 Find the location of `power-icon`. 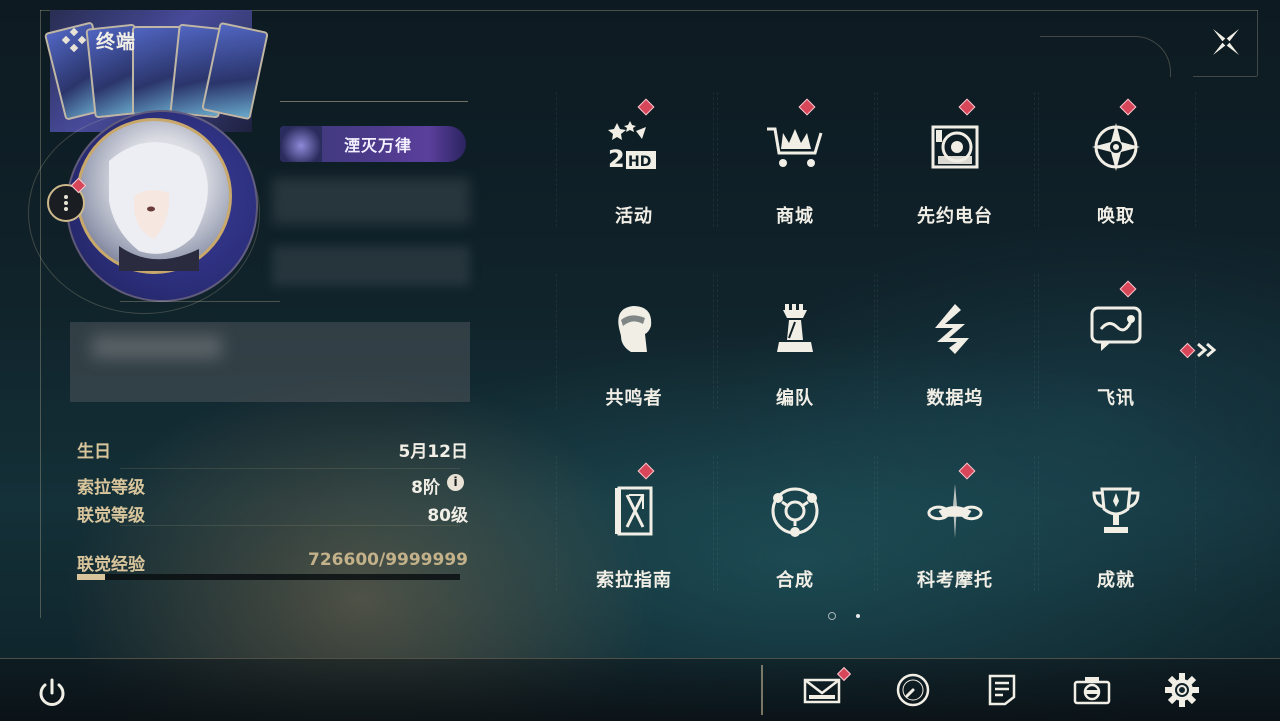

power-icon is located at coordinates (52, 692).